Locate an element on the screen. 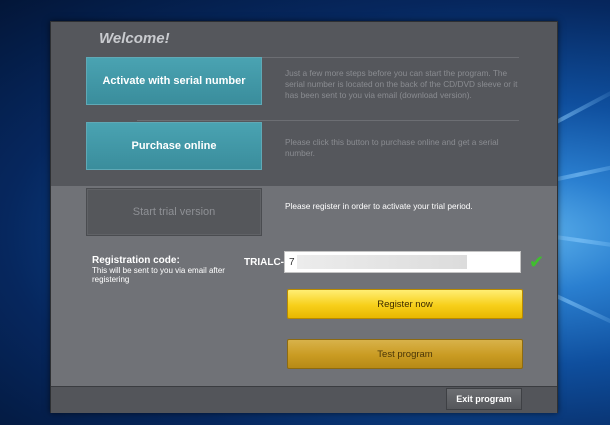 This screenshot has width=610, height=425. divider is located at coordinates (328, 120).